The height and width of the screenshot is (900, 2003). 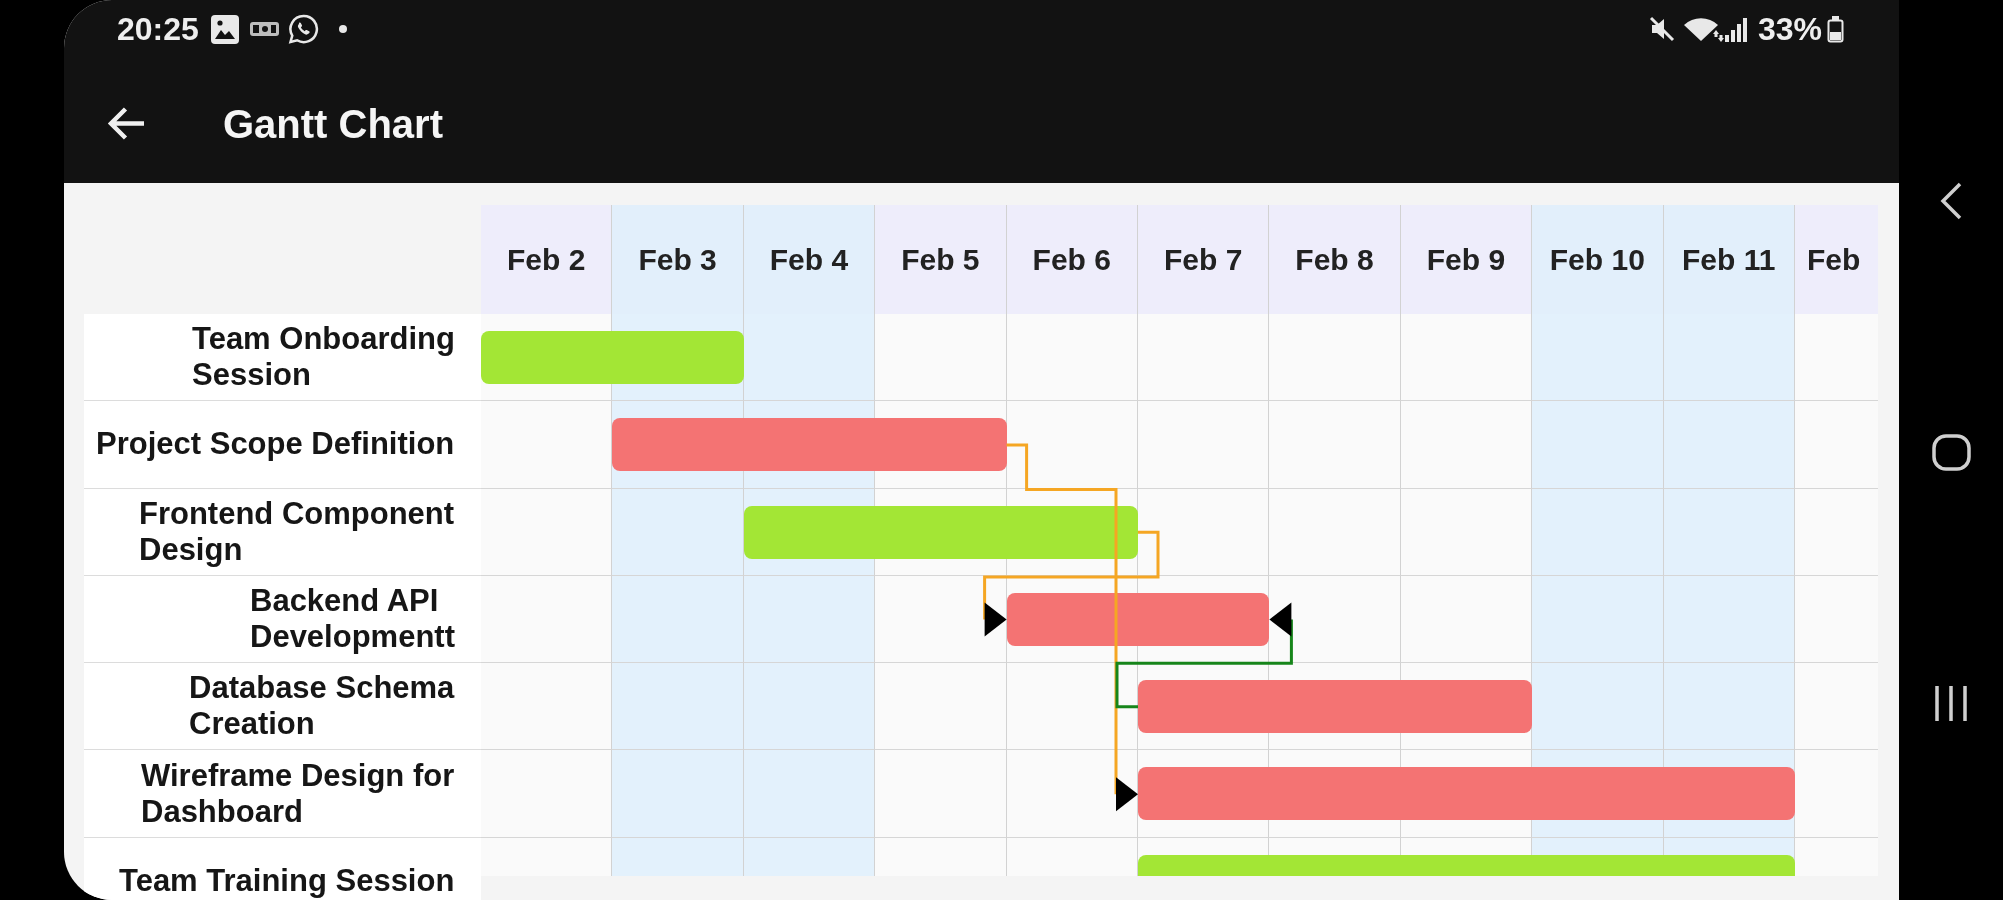 I want to click on home-icon, so click(x=1951, y=452).